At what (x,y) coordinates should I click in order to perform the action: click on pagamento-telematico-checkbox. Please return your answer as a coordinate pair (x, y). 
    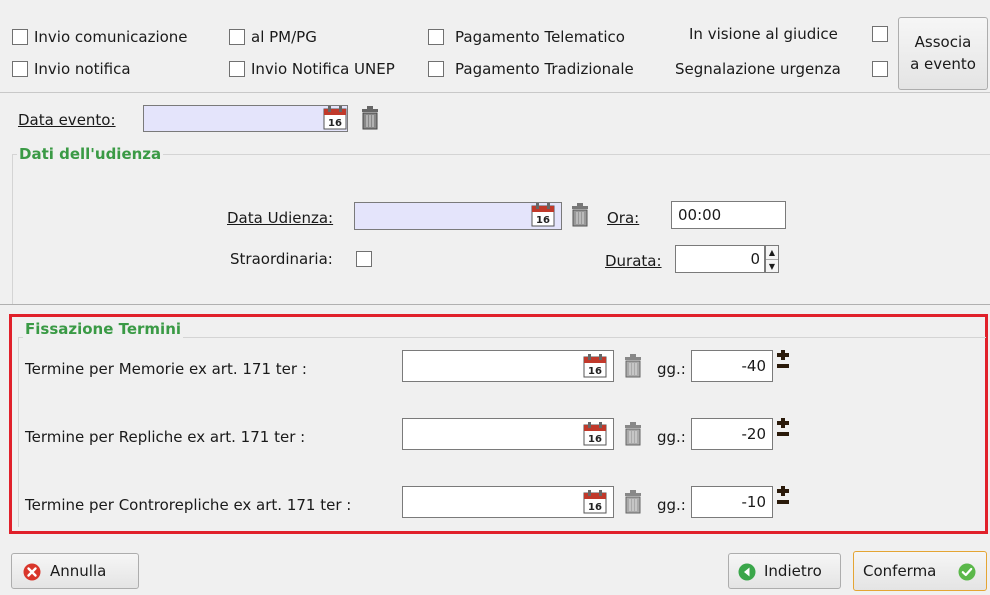
    Looking at the image, I should click on (436, 37).